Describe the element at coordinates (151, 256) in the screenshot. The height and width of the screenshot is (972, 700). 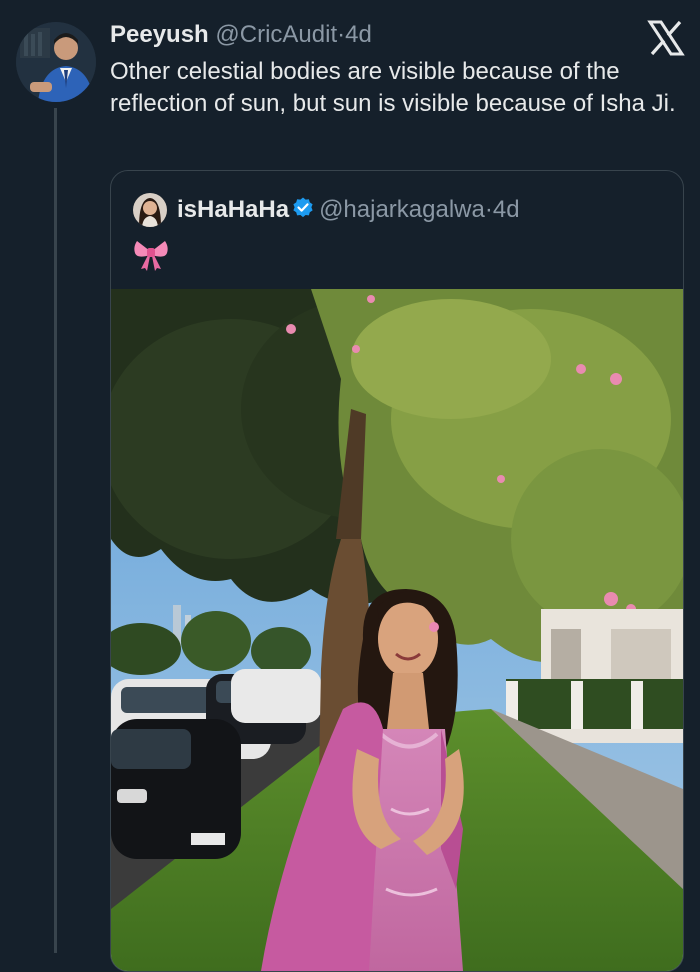
I see `pink-ribbon-bow-icon` at that location.